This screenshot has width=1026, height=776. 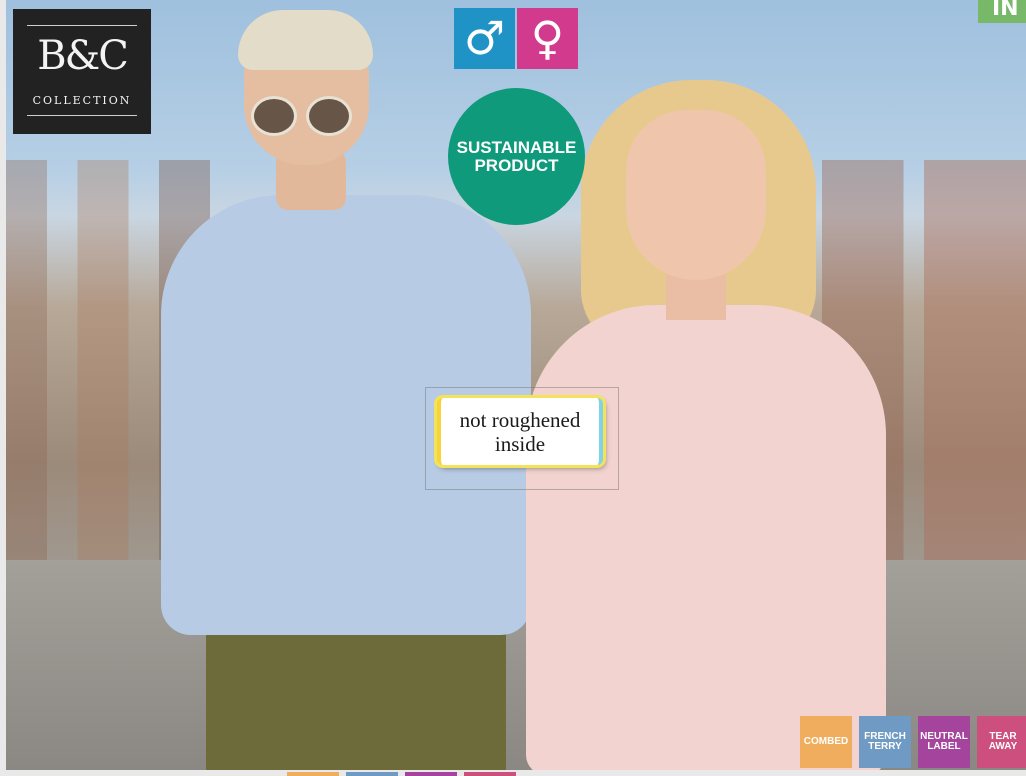 I want to click on feature-neutral-label: NEUTRAL LABEL, so click(x=944, y=742).